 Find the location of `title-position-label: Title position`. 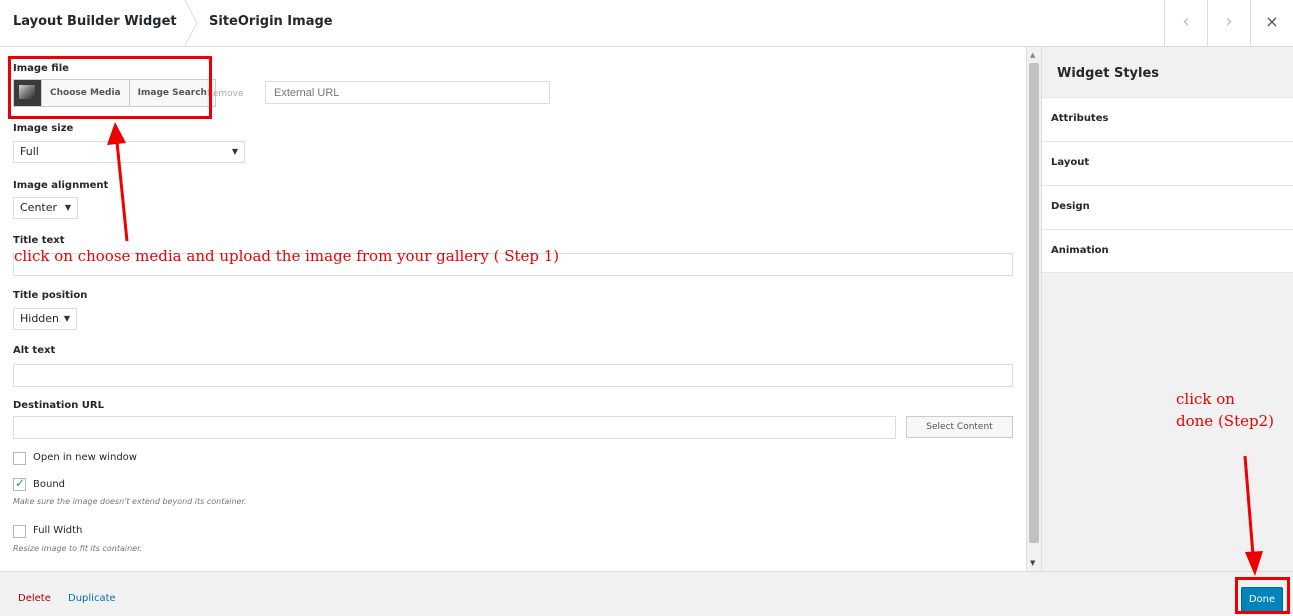

title-position-label: Title position is located at coordinates (50, 295).